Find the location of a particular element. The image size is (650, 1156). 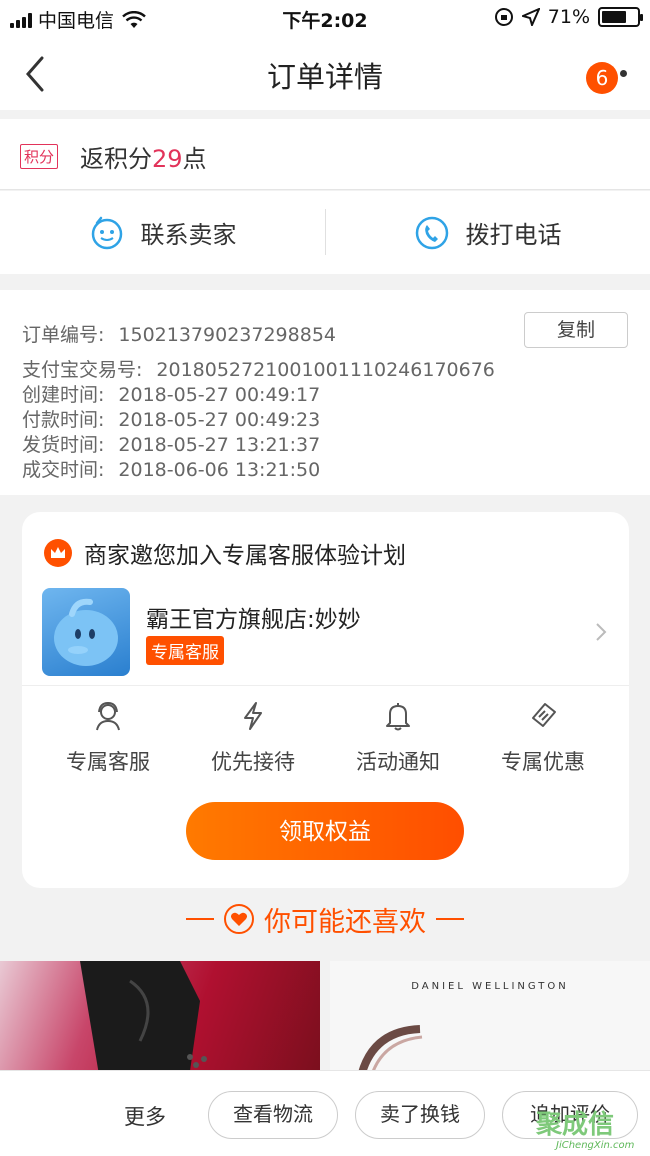

order-number-row: 订单编号: 150213790237298854 is located at coordinates (179, 333).